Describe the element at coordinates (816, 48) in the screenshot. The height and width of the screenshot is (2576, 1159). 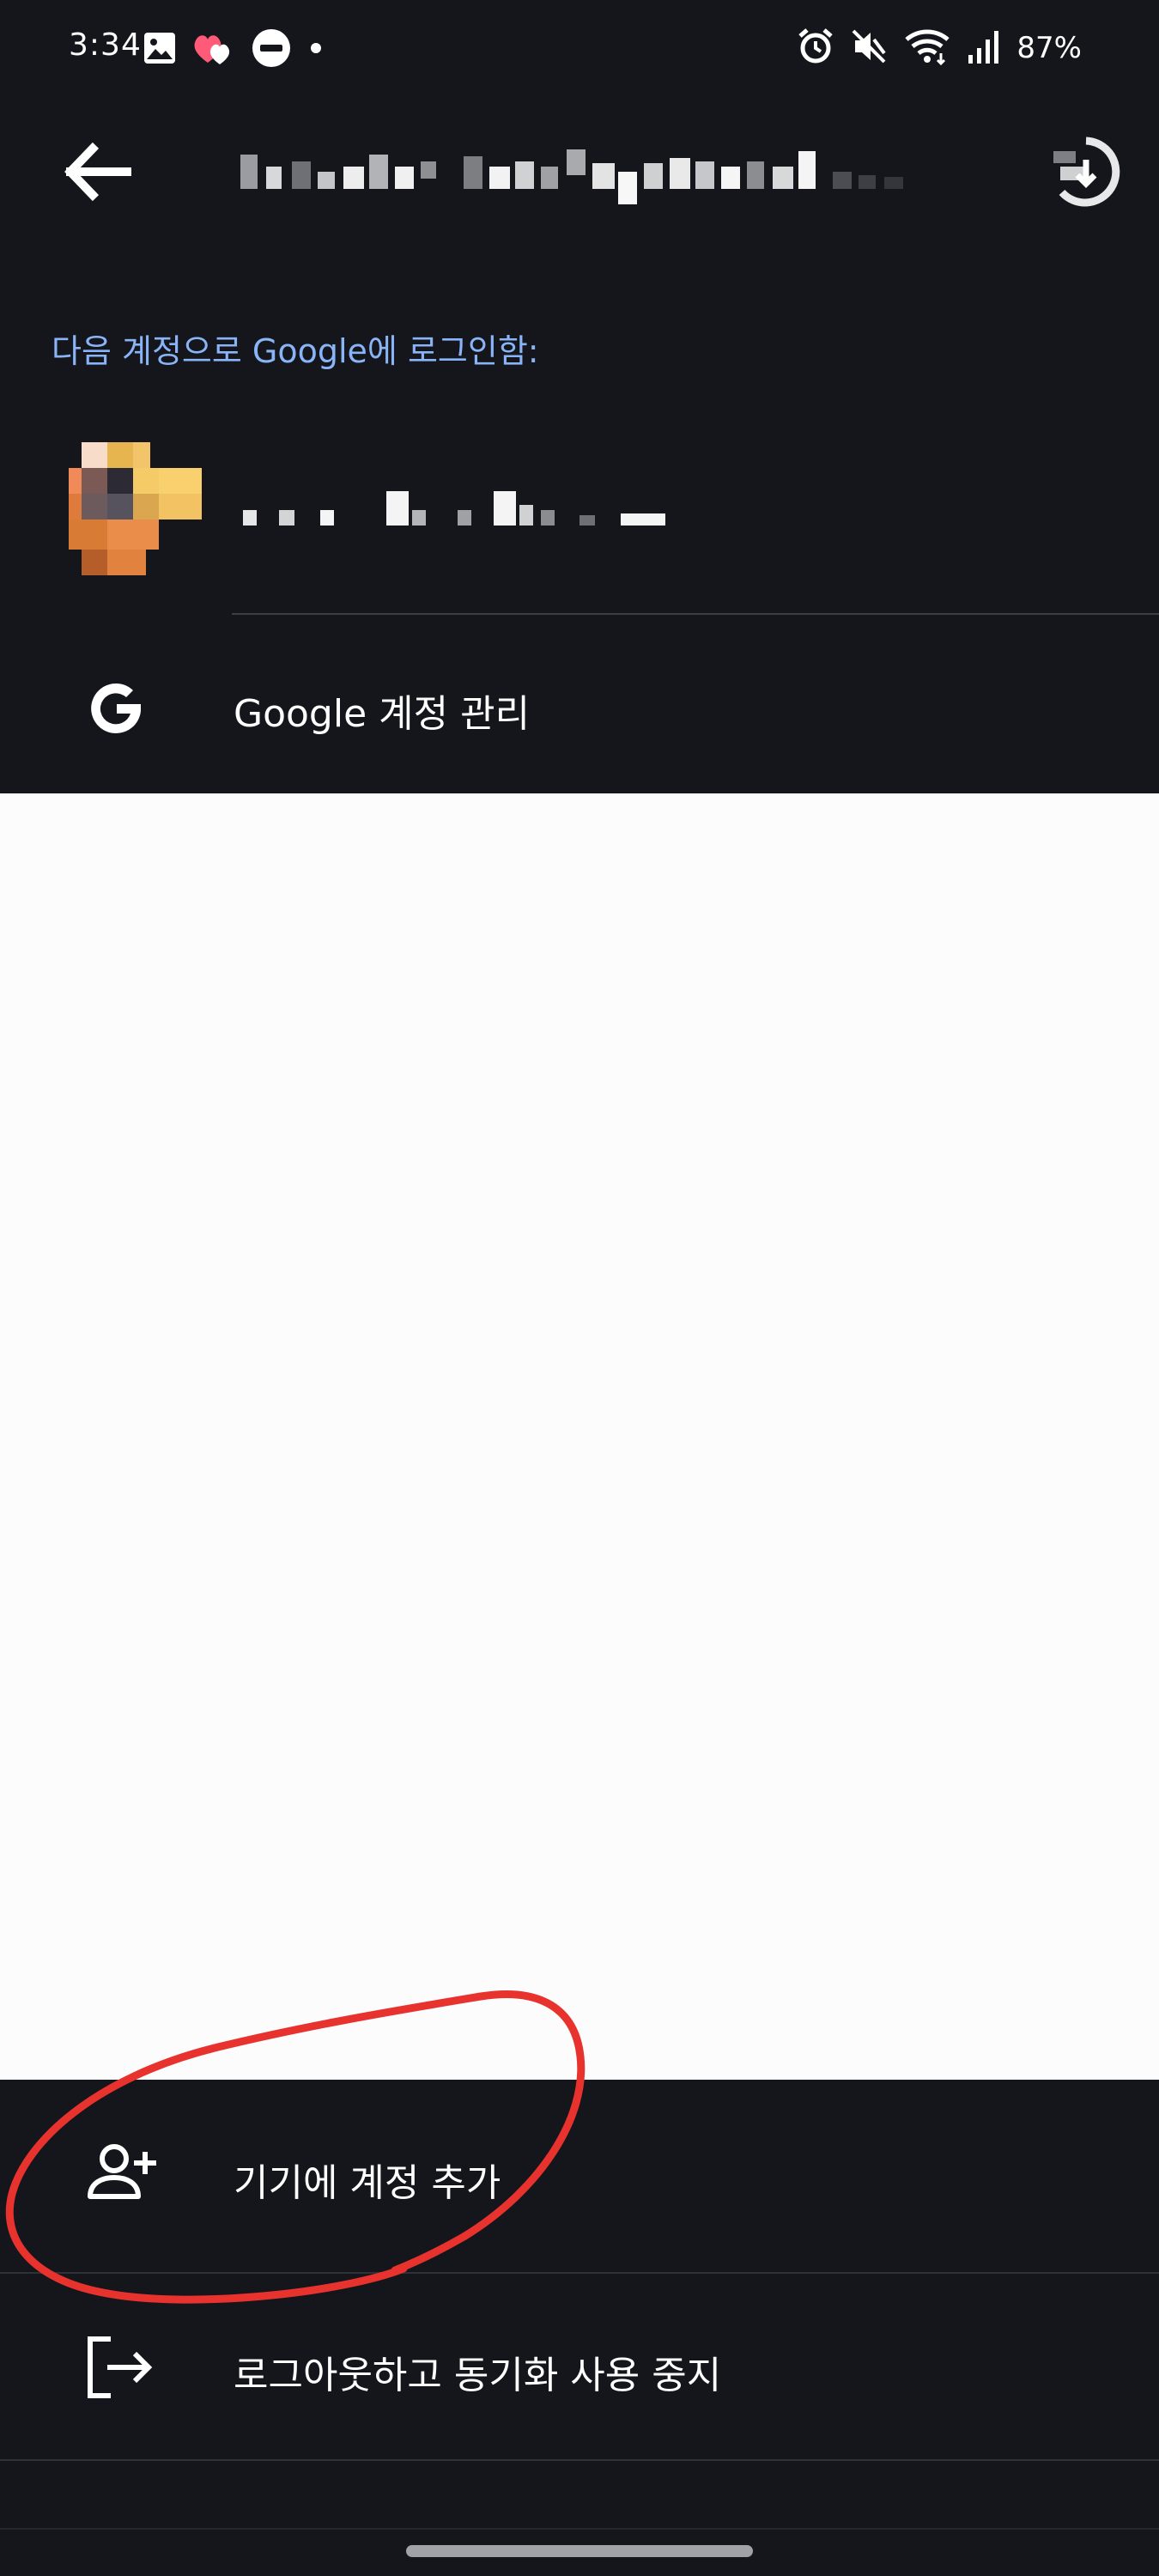
I see `alarm-icon` at that location.